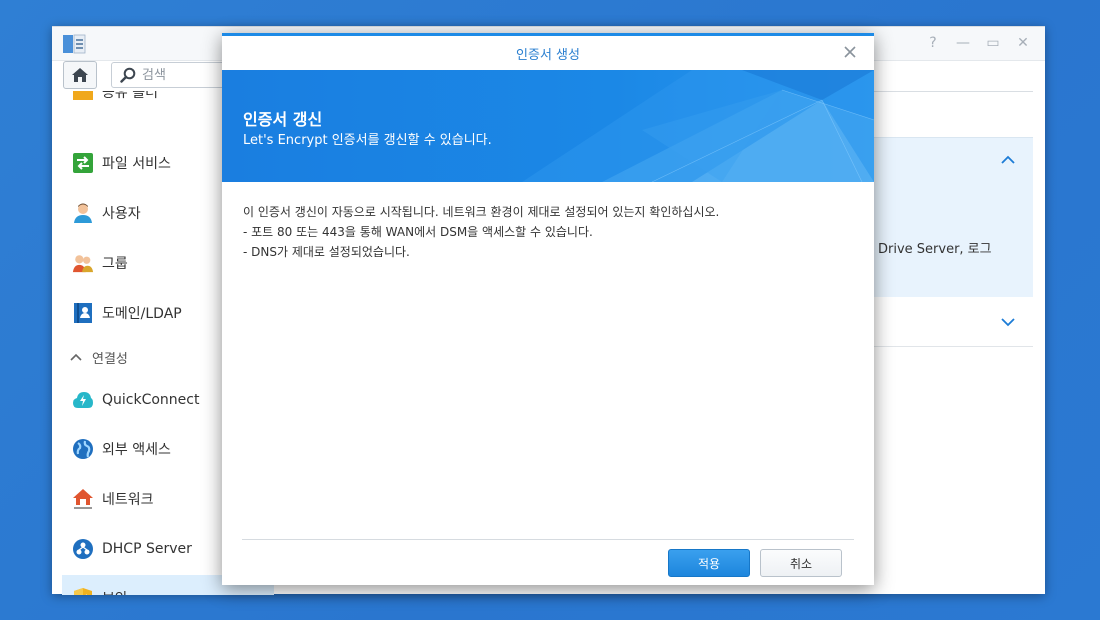 This screenshot has width=1100, height=620. What do you see at coordinates (801, 563) in the screenshot?
I see `cancel-button: 취소` at bounding box center [801, 563].